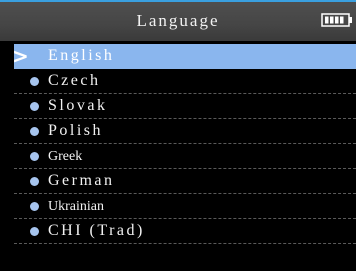 This screenshot has width=356, height=271. I want to click on language-item-german: German, so click(185, 181).